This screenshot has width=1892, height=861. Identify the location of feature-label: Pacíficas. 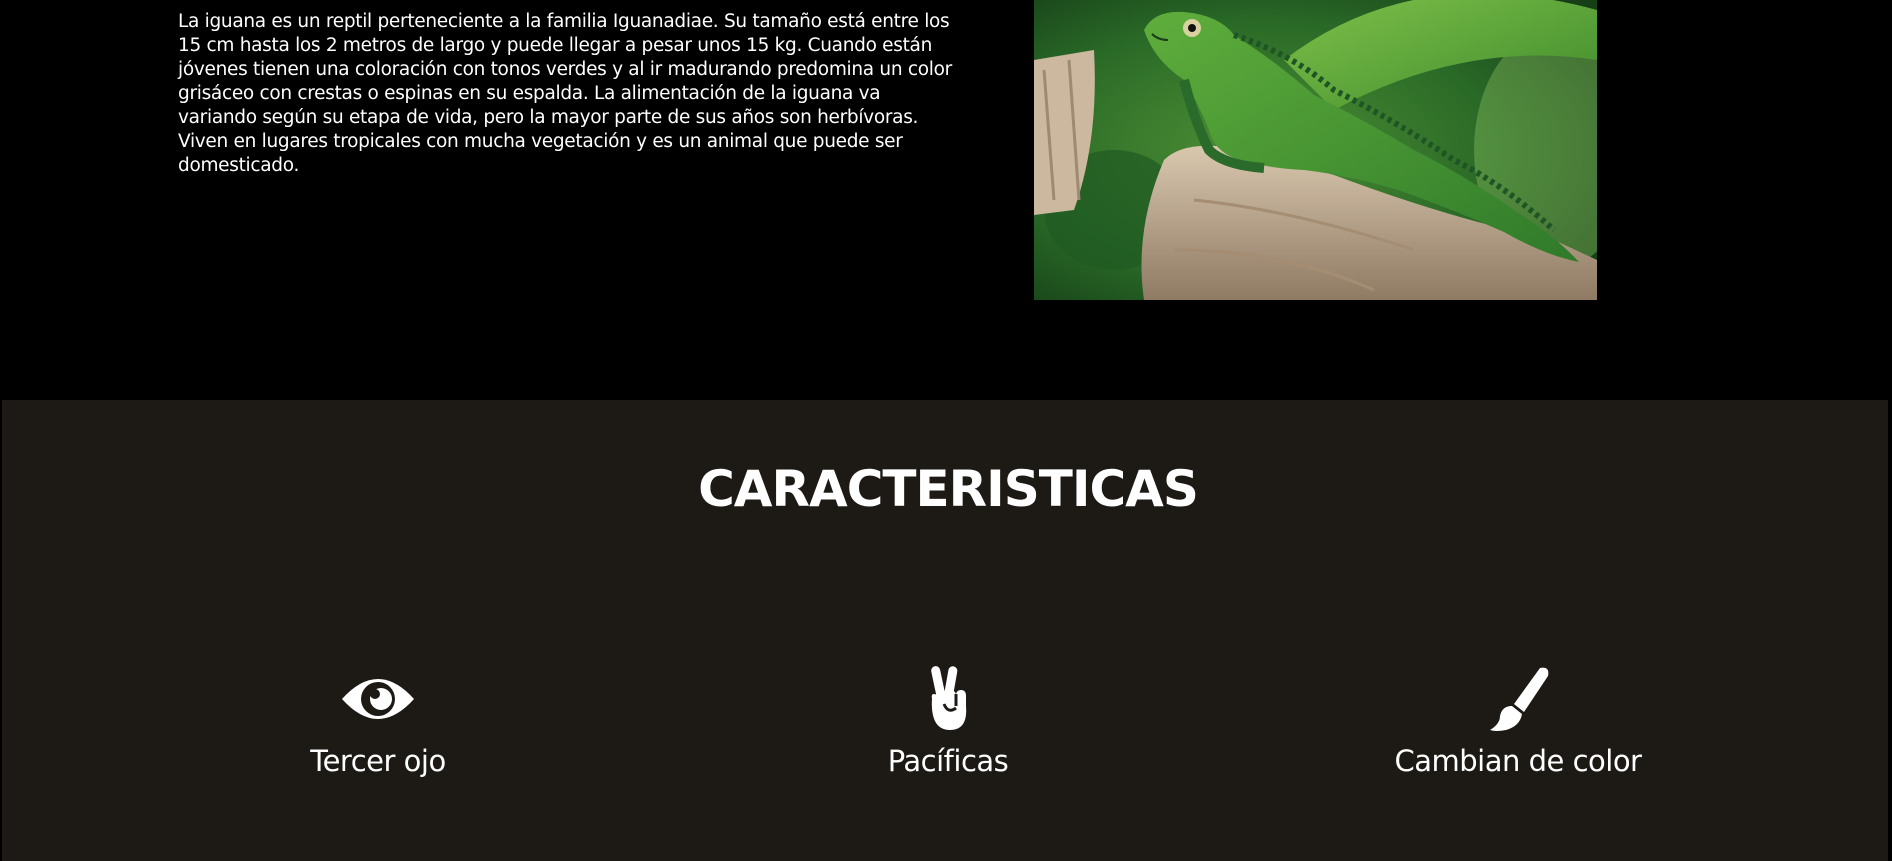
(948, 761).